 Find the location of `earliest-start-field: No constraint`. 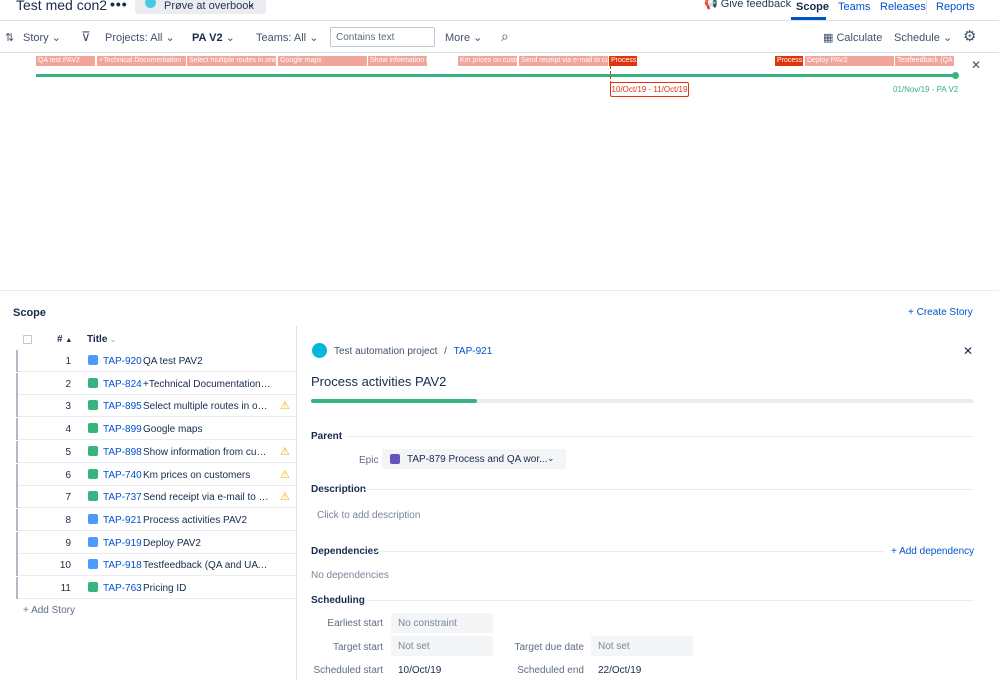

earliest-start-field: No constraint is located at coordinates (442, 623).